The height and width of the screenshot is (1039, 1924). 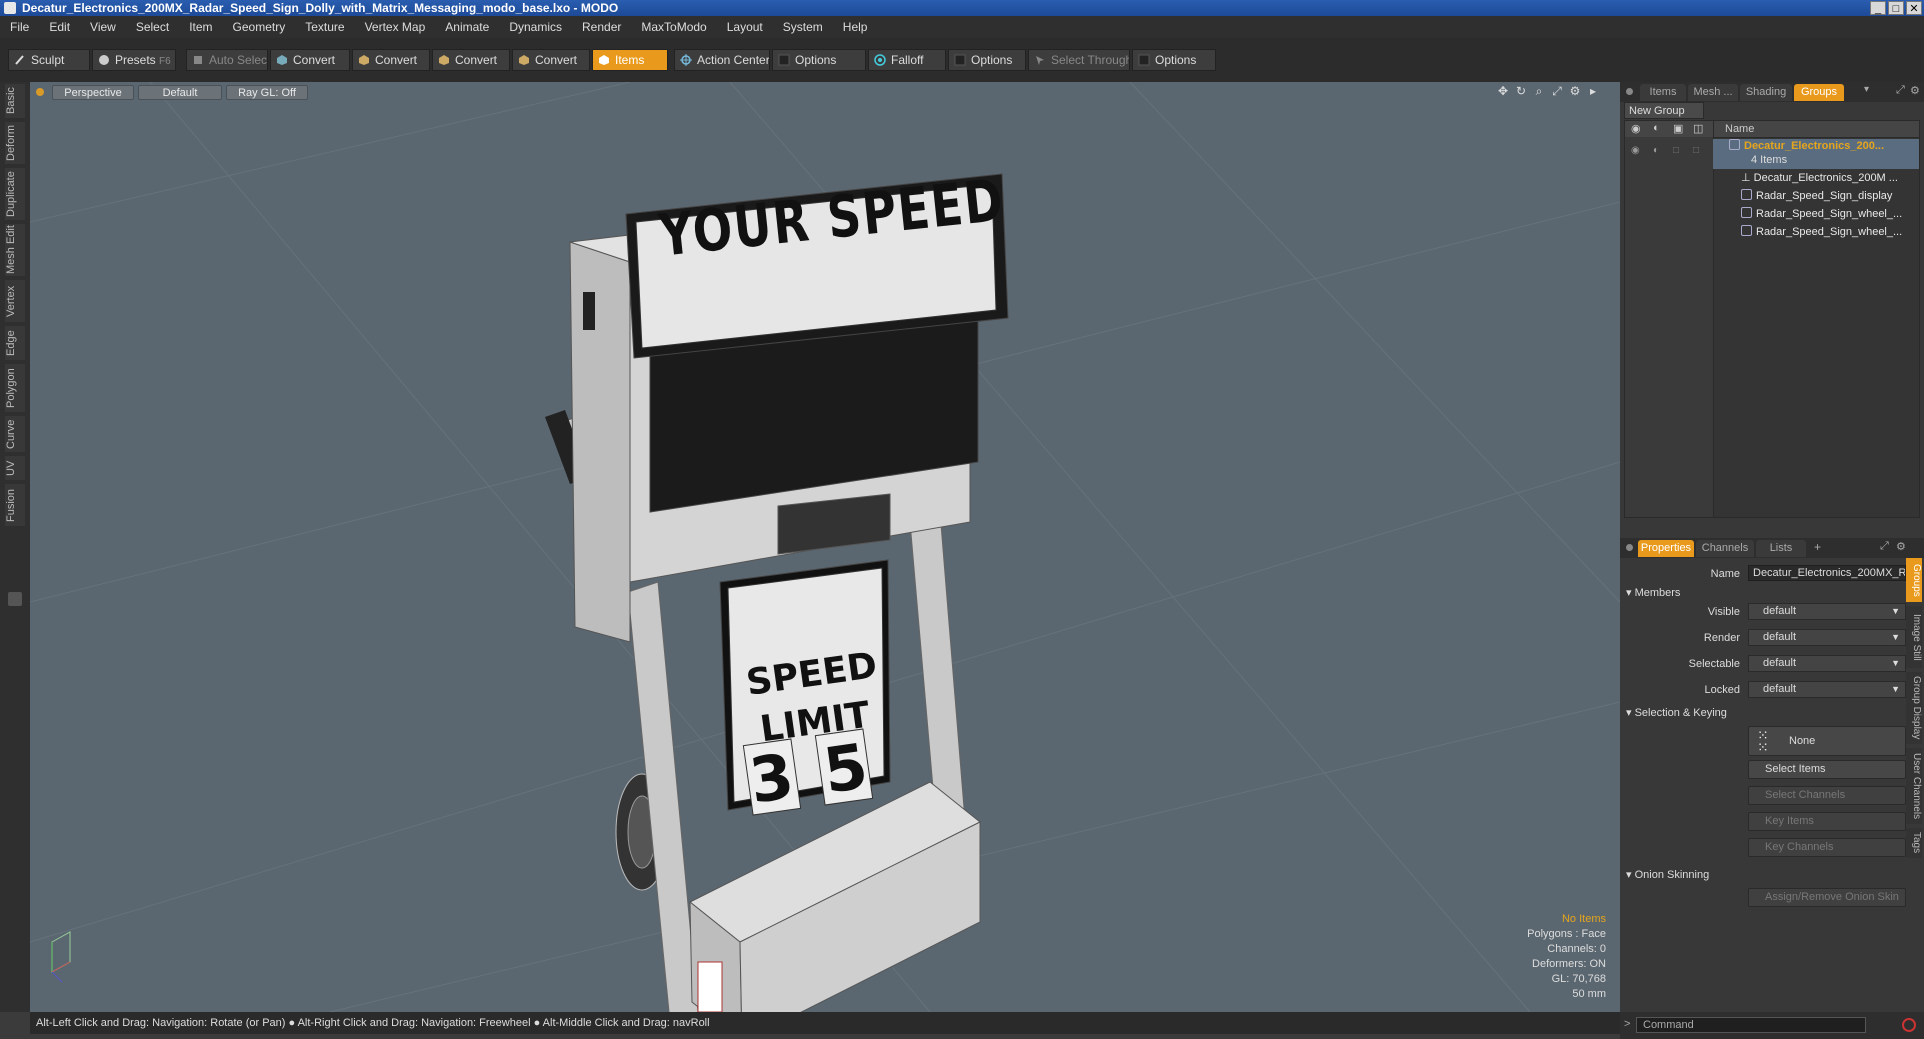 What do you see at coordinates (601, 27) in the screenshot?
I see `menu-render: Render` at bounding box center [601, 27].